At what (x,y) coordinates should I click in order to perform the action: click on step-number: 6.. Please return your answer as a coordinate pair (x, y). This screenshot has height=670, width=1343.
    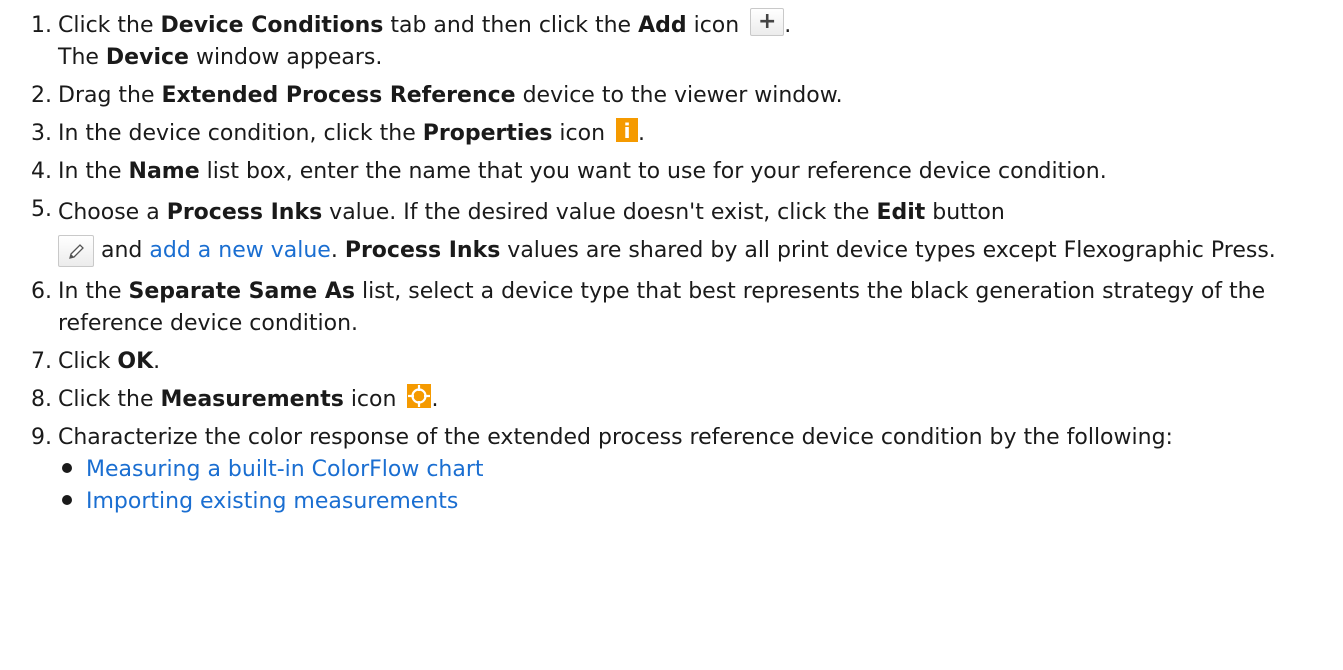
    Looking at the image, I should click on (41, 291).